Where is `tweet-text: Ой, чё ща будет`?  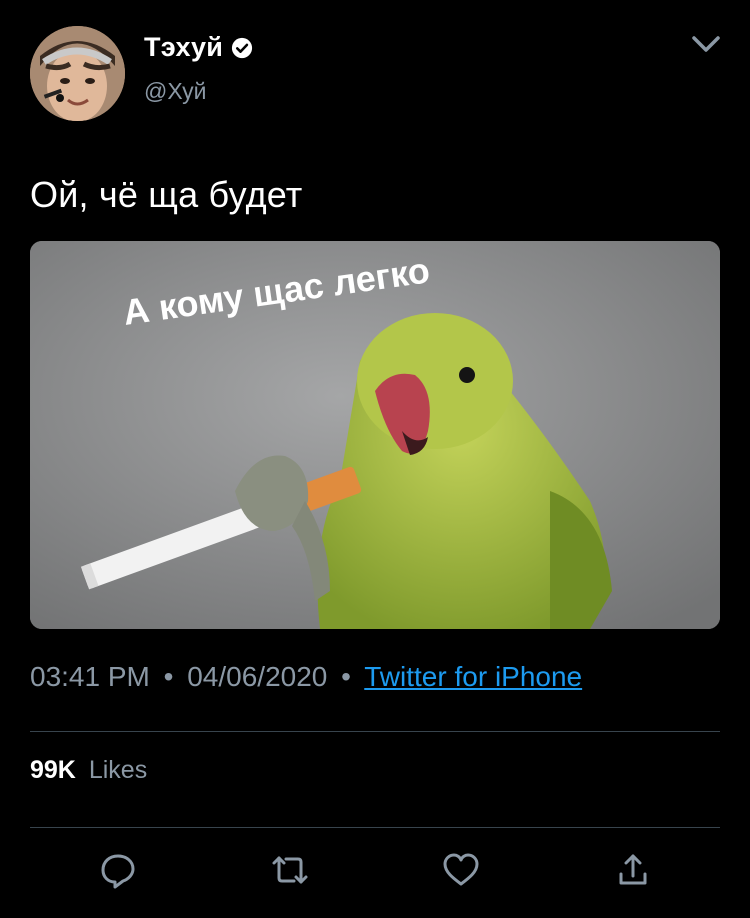 tweet-text: Ой, чё ща будет is located at coordinates (166, 194).